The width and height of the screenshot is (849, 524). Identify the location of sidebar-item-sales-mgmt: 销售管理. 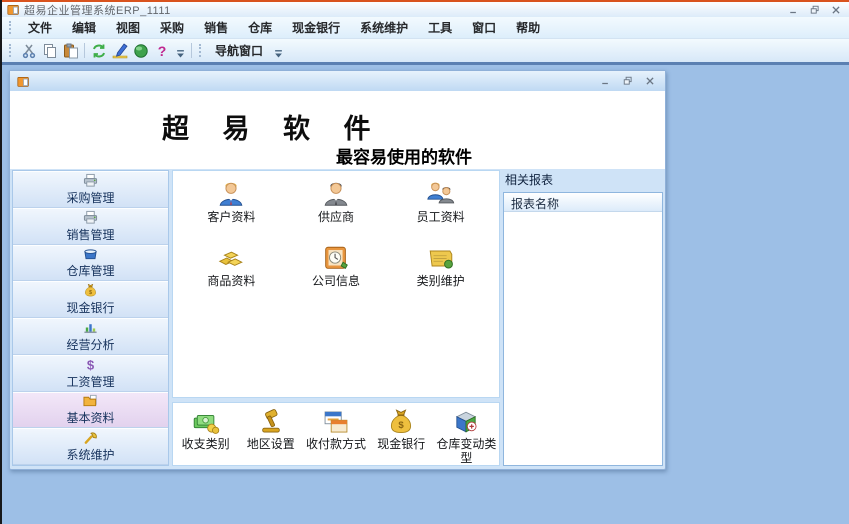
(90, 226).